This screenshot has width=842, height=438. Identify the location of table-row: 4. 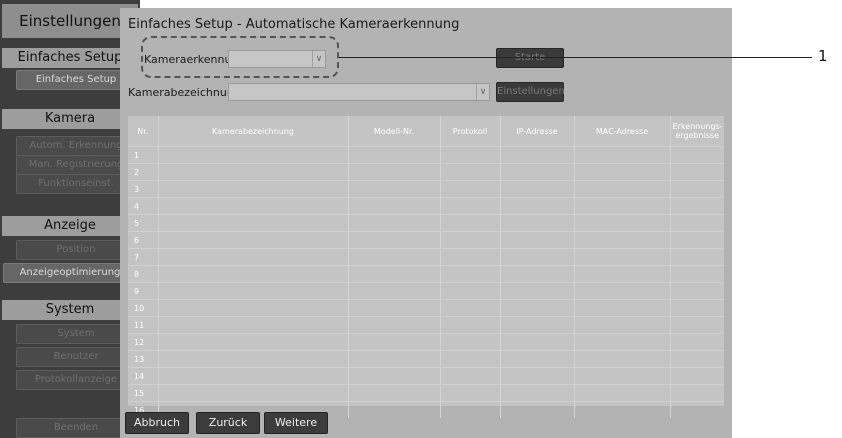
(426, 206).